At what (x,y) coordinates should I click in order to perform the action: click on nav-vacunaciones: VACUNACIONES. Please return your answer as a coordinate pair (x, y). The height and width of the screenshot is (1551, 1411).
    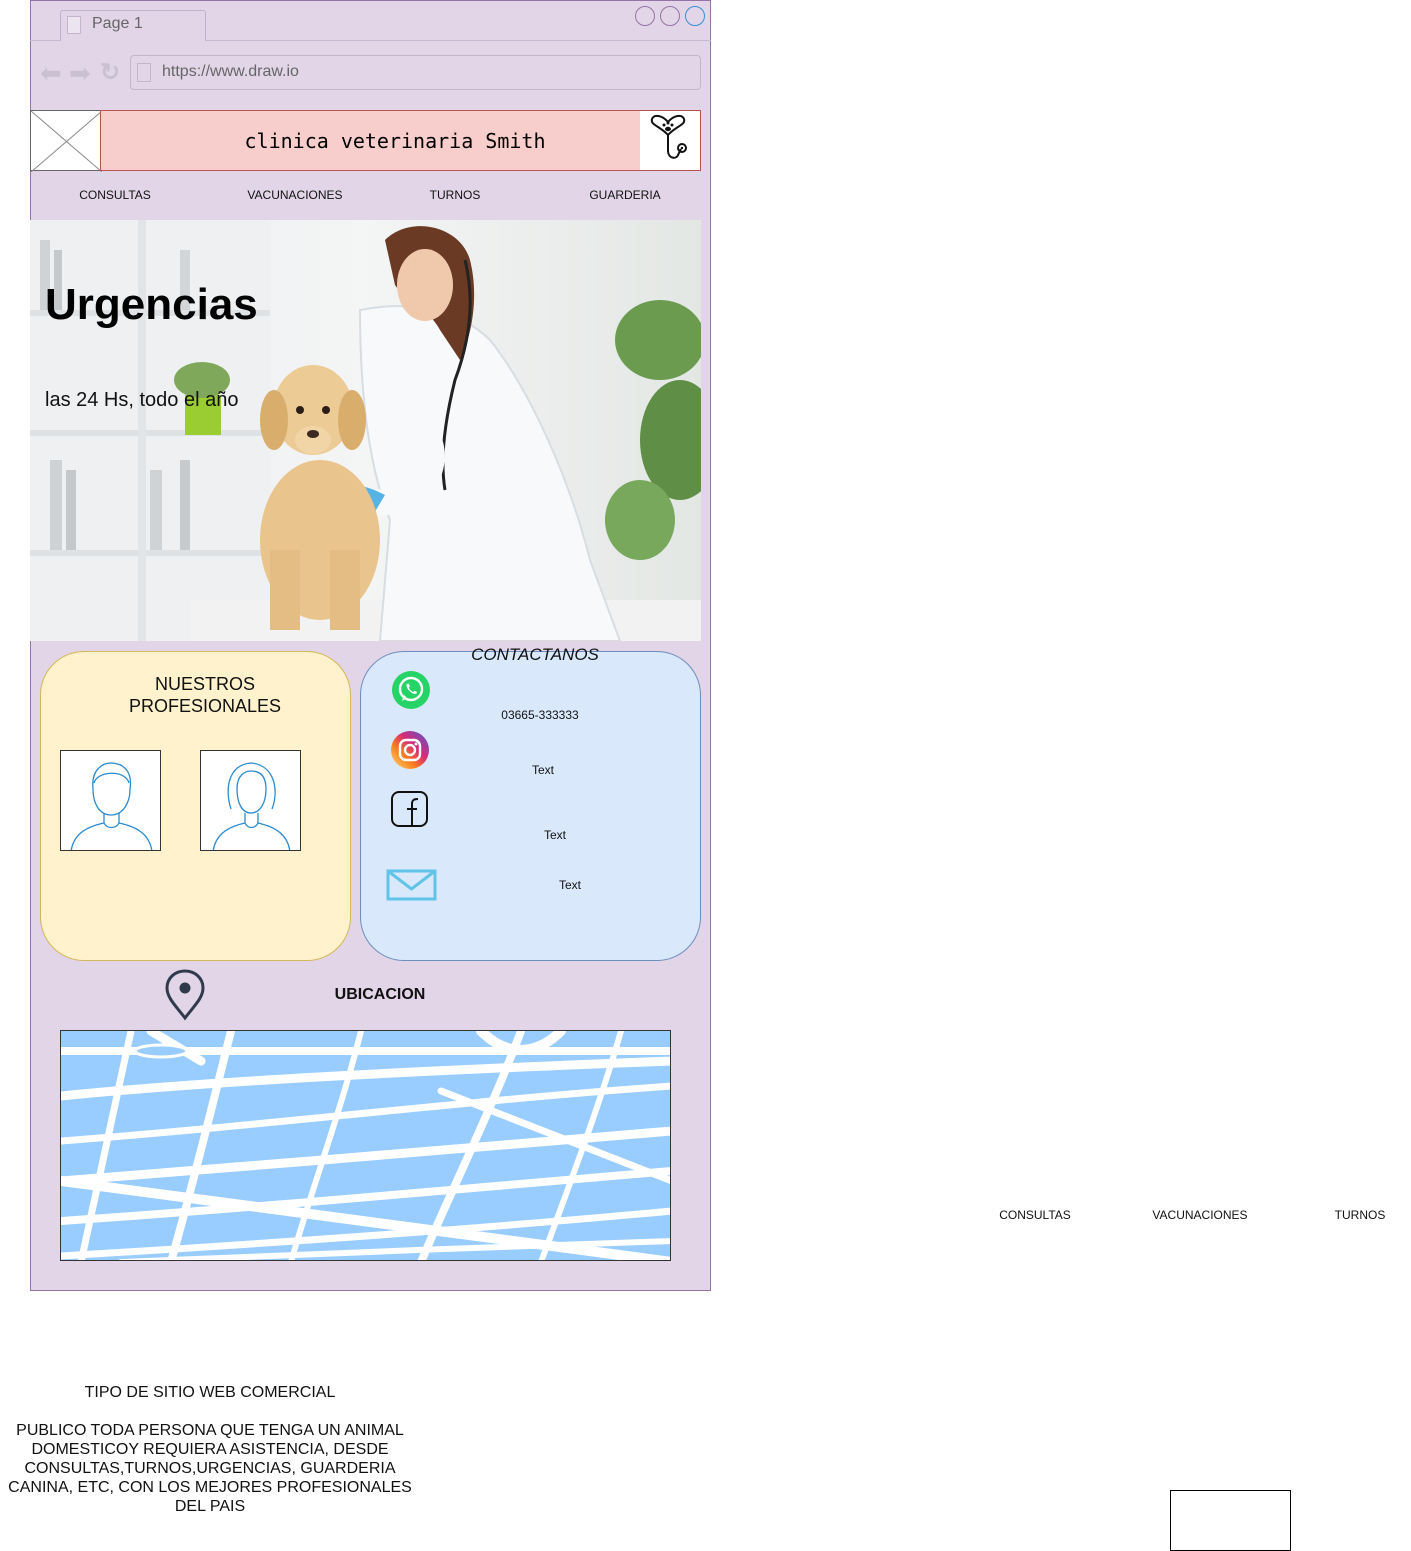
    Looking at the image, I should click on (295, 195).